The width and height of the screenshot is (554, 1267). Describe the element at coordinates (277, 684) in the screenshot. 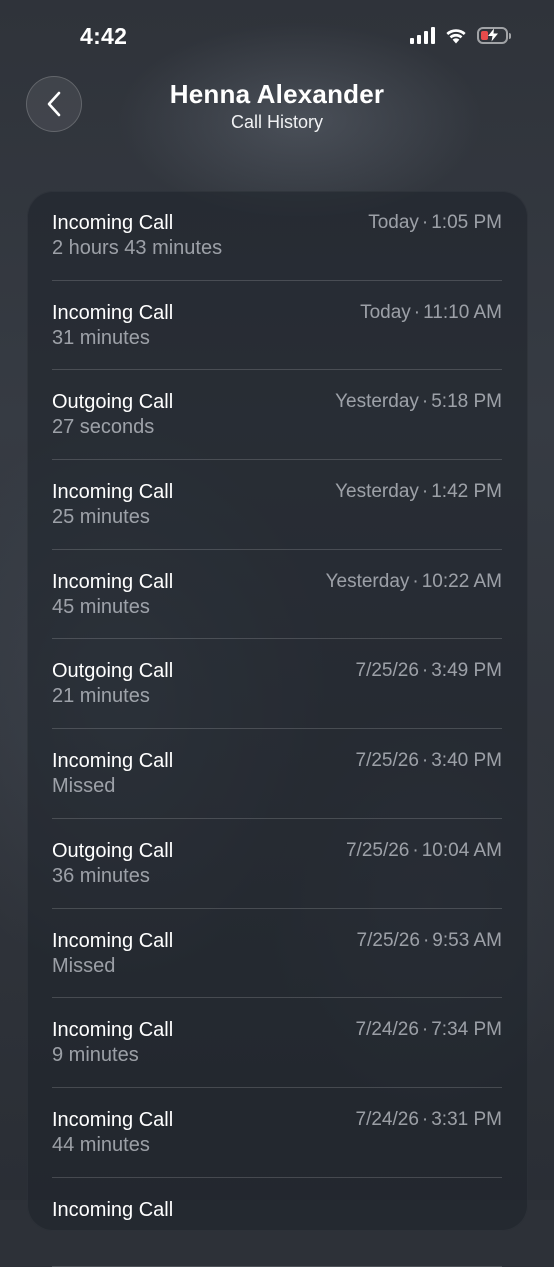

I see `call-history-row: Outgoing Call 21 minutes 7/25/26 · 3:49 PM` at that location.